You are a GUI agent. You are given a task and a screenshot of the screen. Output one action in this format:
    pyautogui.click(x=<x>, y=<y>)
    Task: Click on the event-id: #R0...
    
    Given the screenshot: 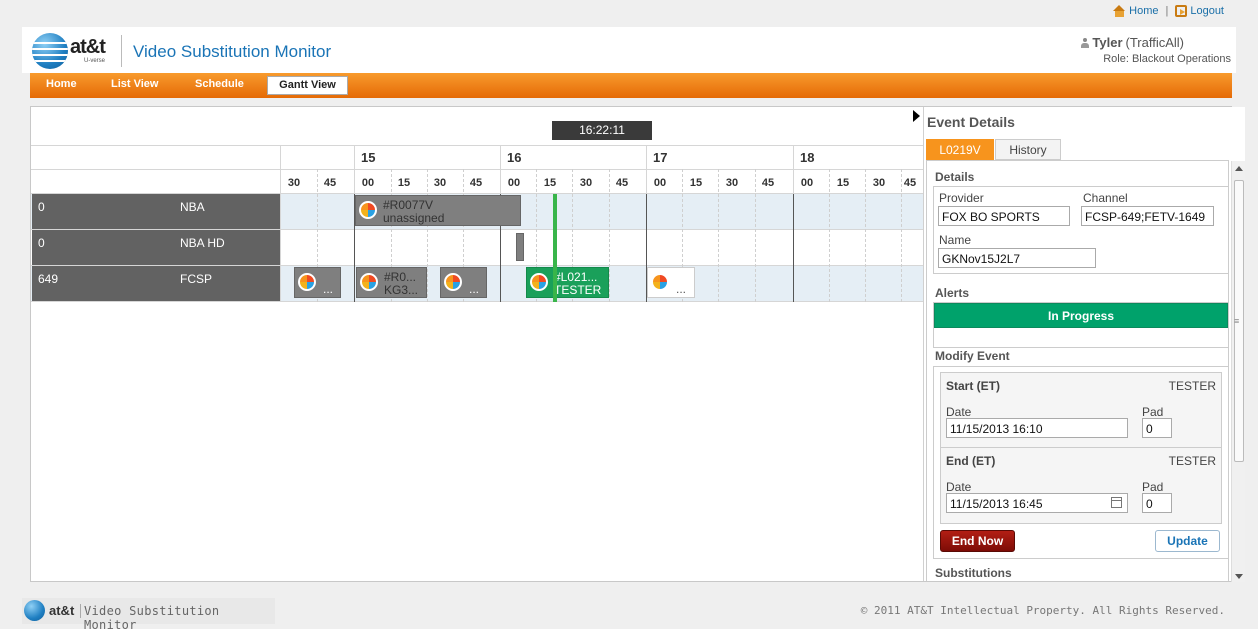 What is the action you would take?
    pyautogui.click(x=400, y=277)
    